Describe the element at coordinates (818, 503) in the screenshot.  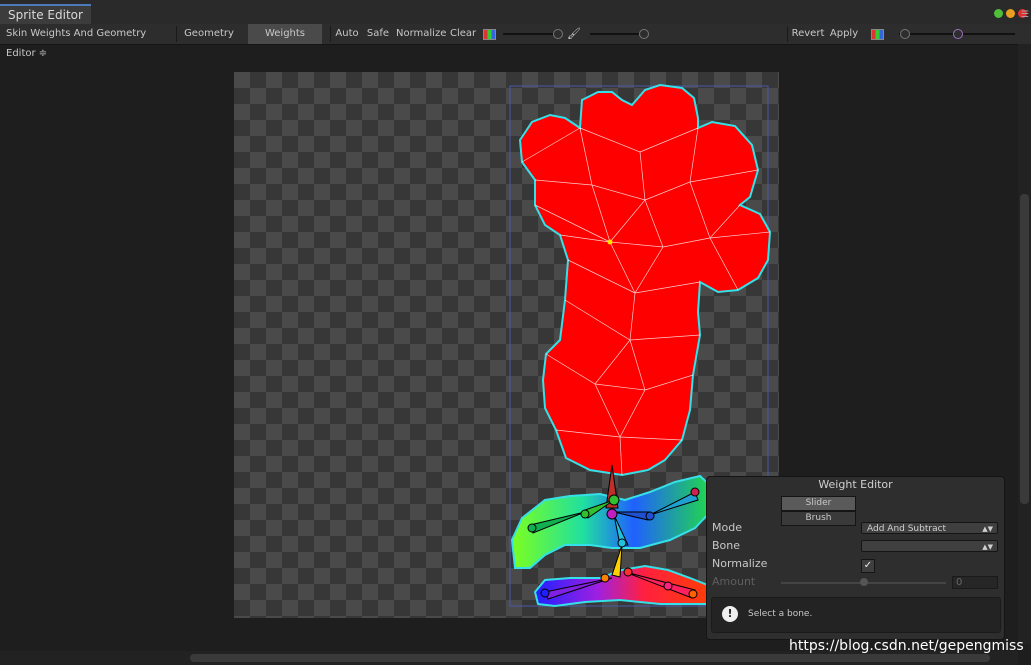
I see `tab-slider: Slider` at that location.